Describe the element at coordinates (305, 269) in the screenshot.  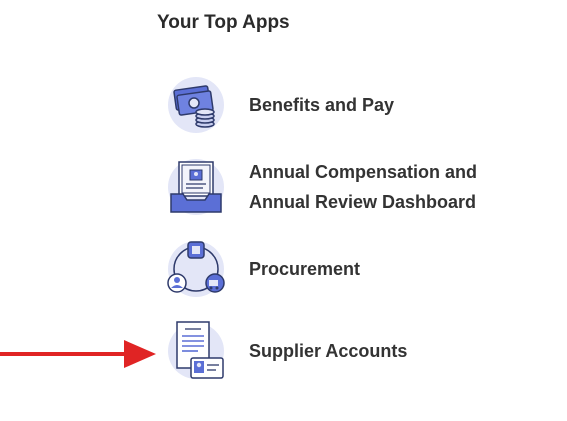
I see `app-label: Procurement` at that location.